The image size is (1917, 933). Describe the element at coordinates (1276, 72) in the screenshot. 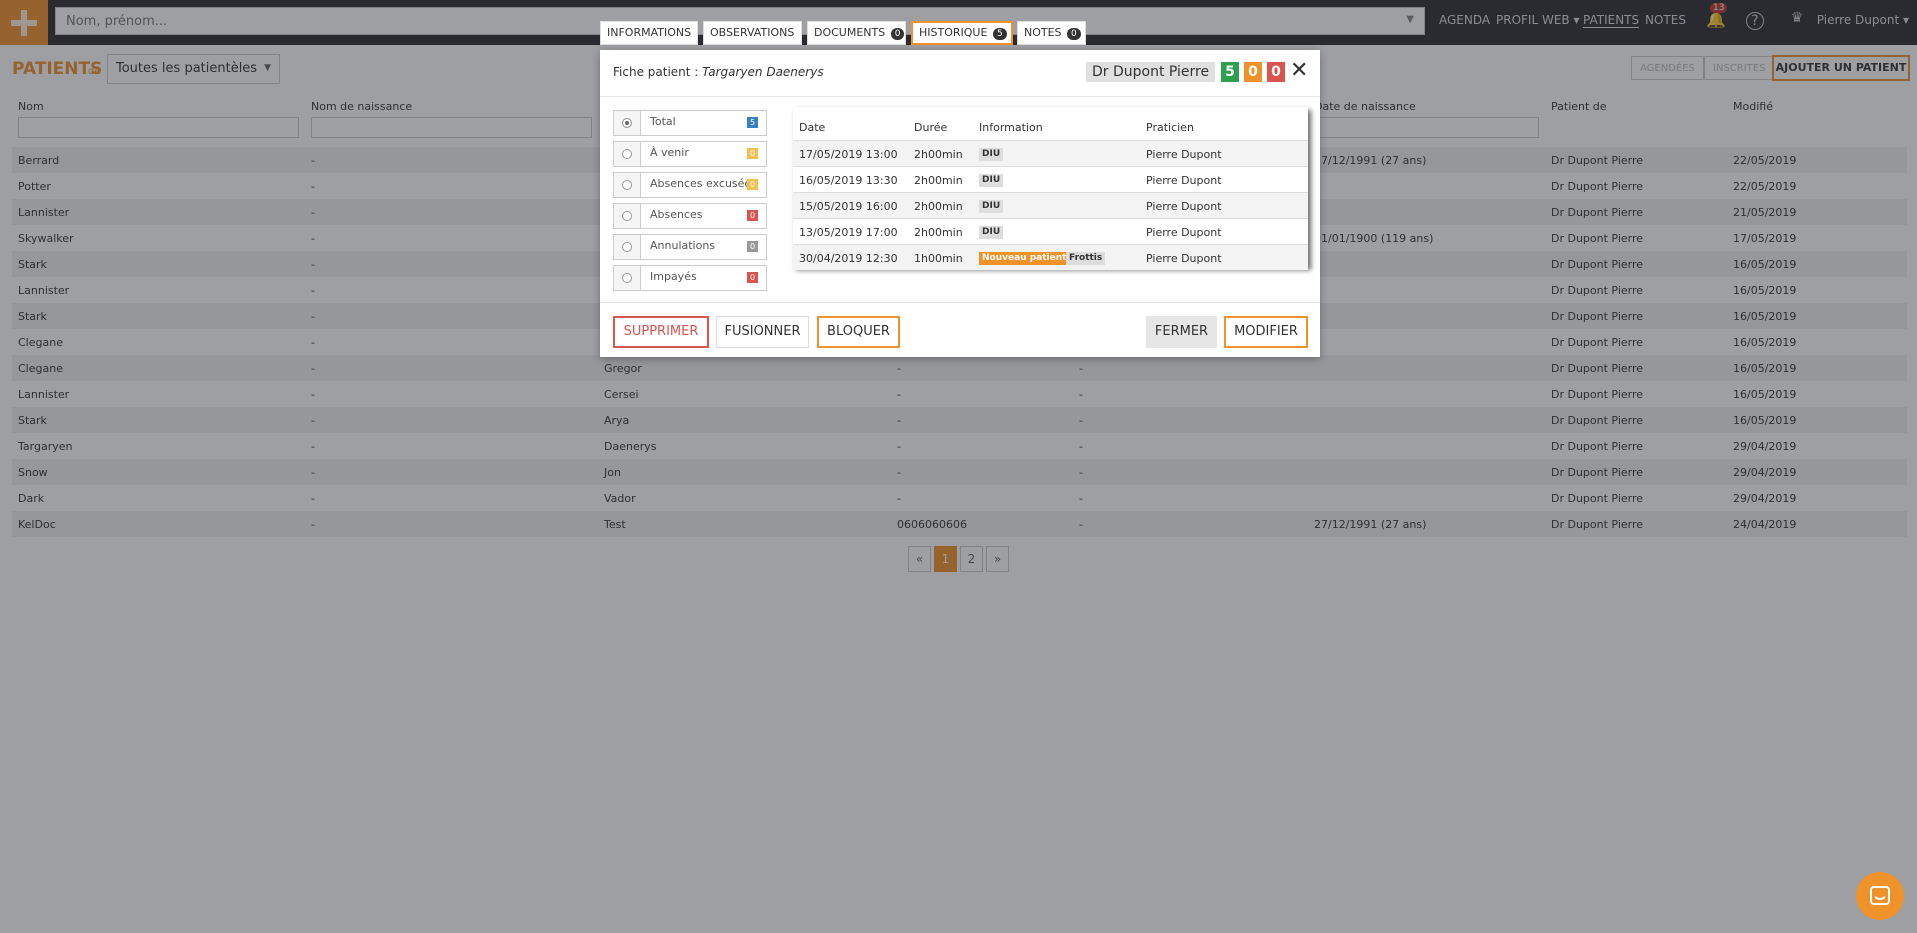

I see `count-red: 0` at that location.